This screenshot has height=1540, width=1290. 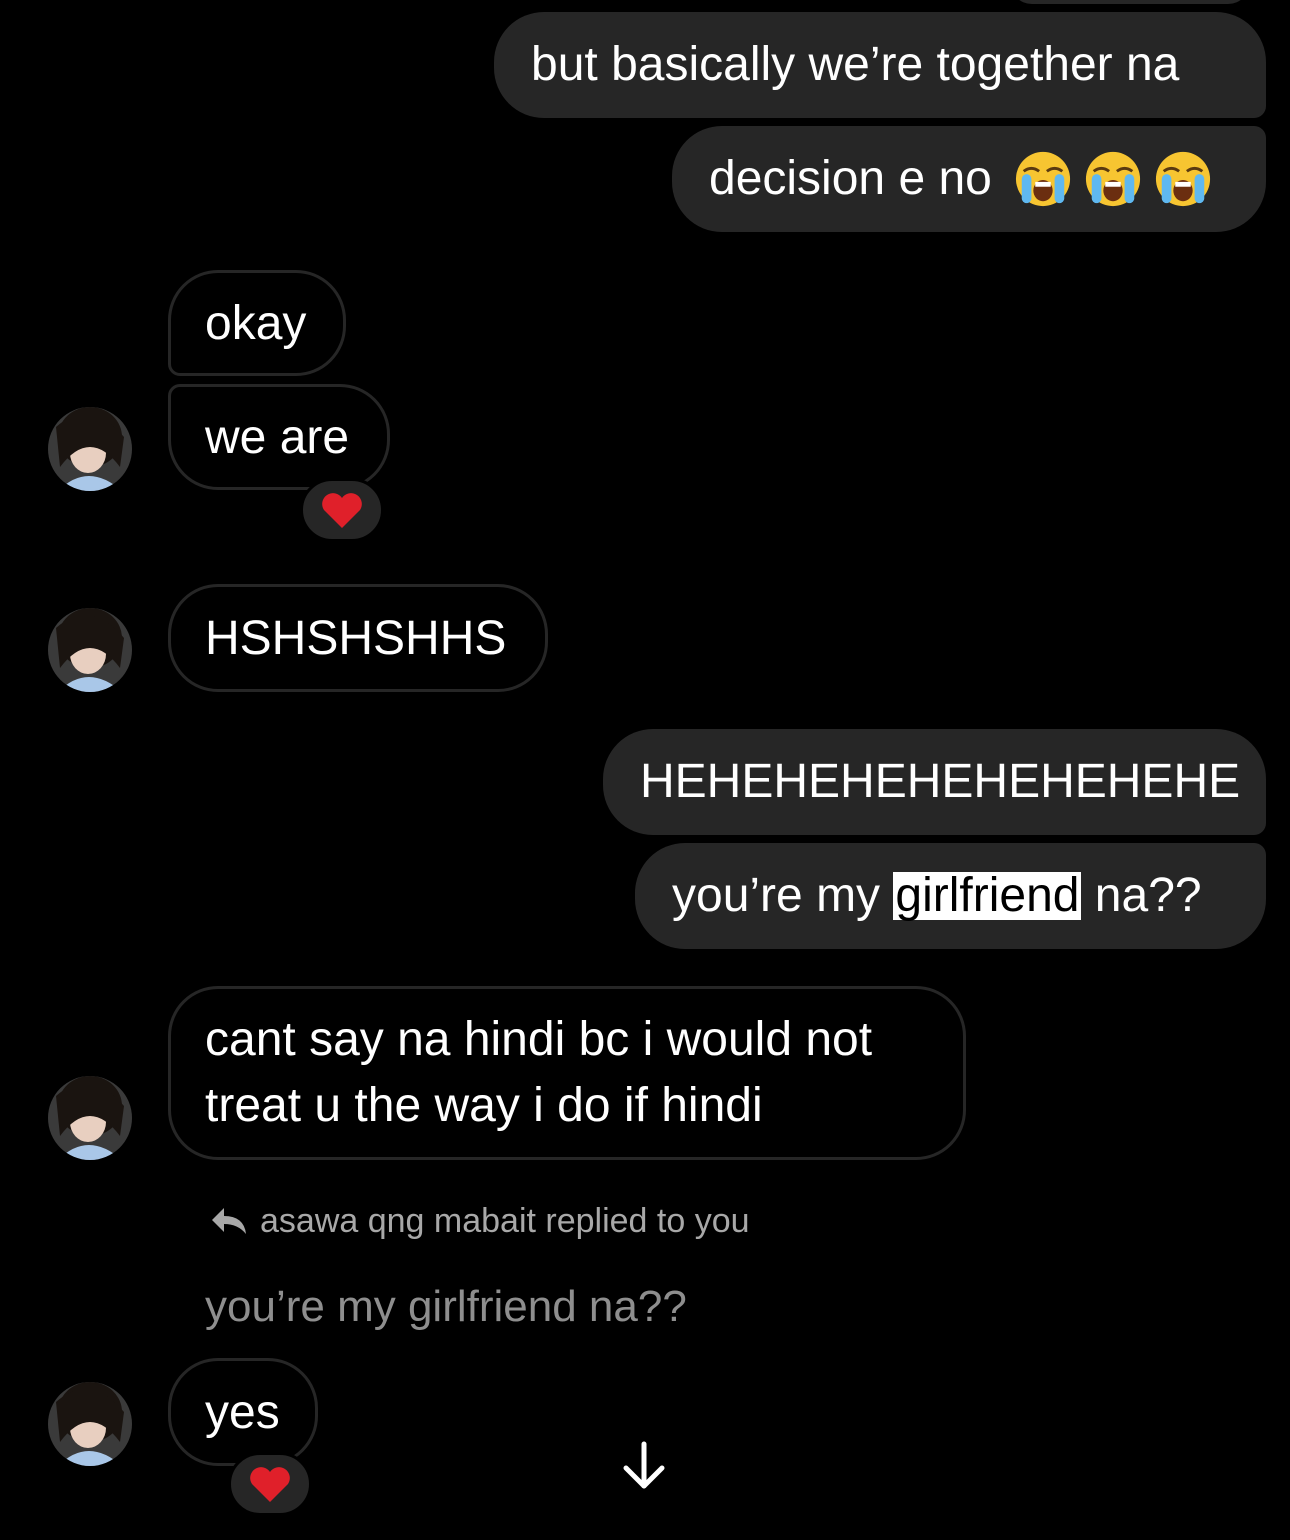 I want to click on message-incoming: we are, so click(x=279, y=437).